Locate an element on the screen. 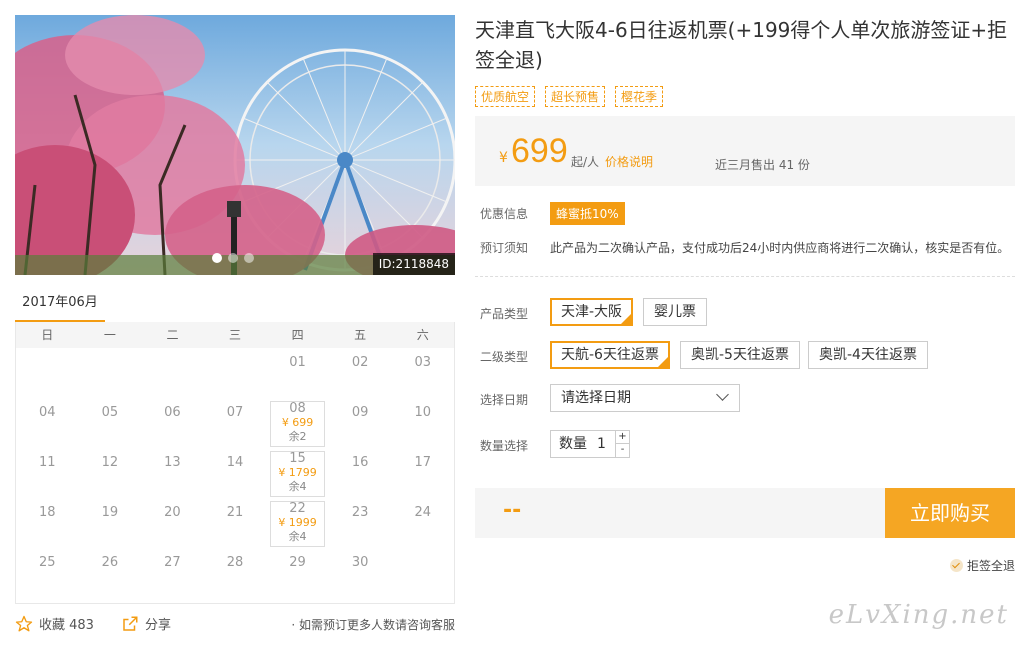  share-label: 分享 is located at coordinates (158, 625).